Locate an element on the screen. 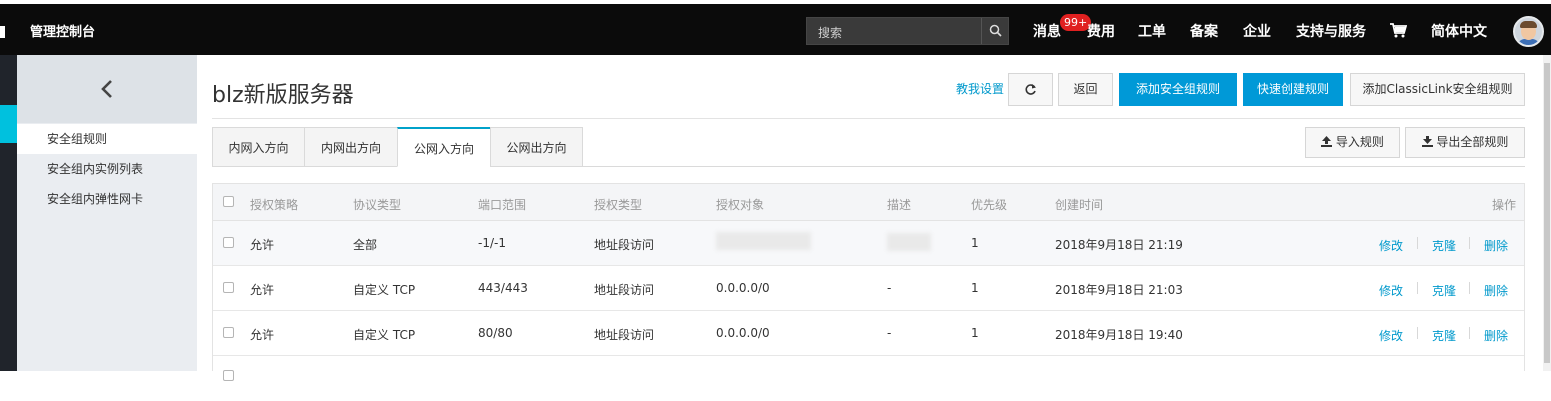 Image resolution: width=1551 pixels, height=401 pixels. refresh-button is located at coordinates (1030, 89).